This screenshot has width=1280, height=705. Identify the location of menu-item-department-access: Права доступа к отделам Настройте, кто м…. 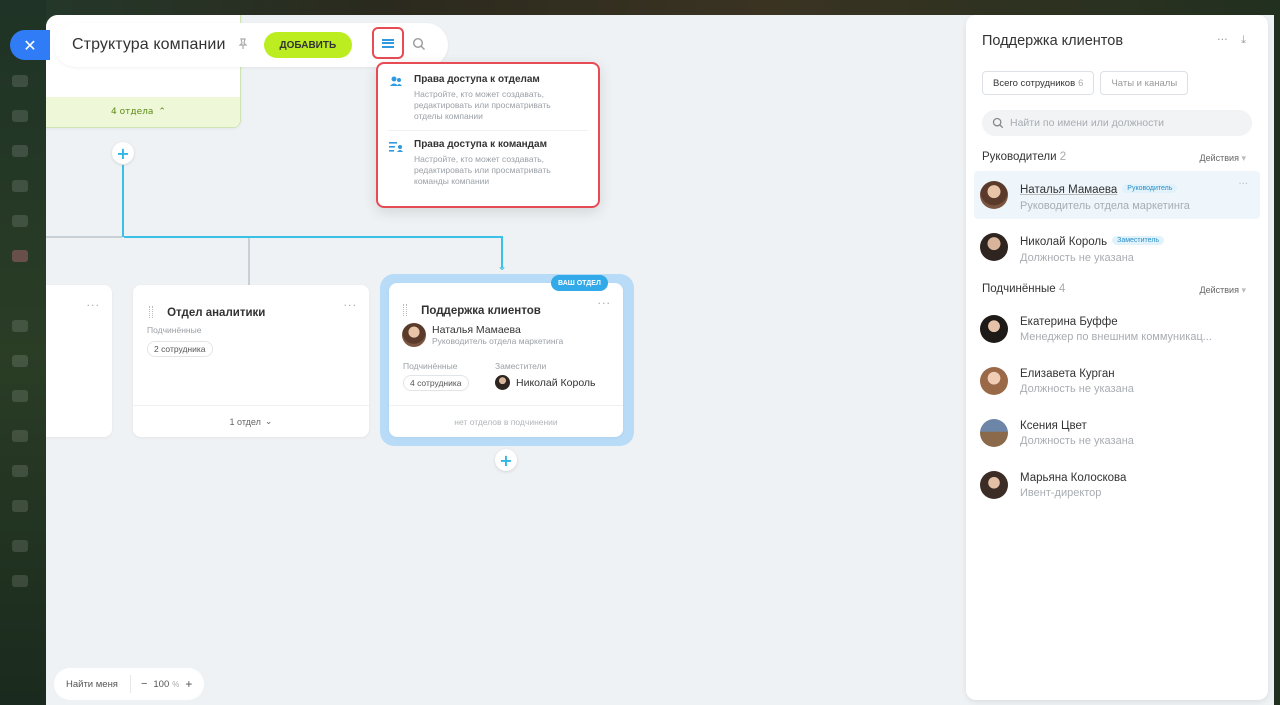
(488, 102).